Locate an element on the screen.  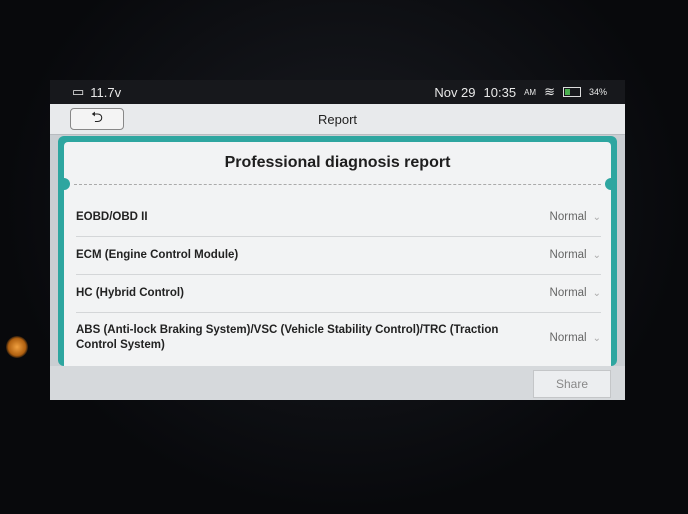
system-row: HC (Hybrid Control) Normal ⌄ is located at coordinates (338, 293).